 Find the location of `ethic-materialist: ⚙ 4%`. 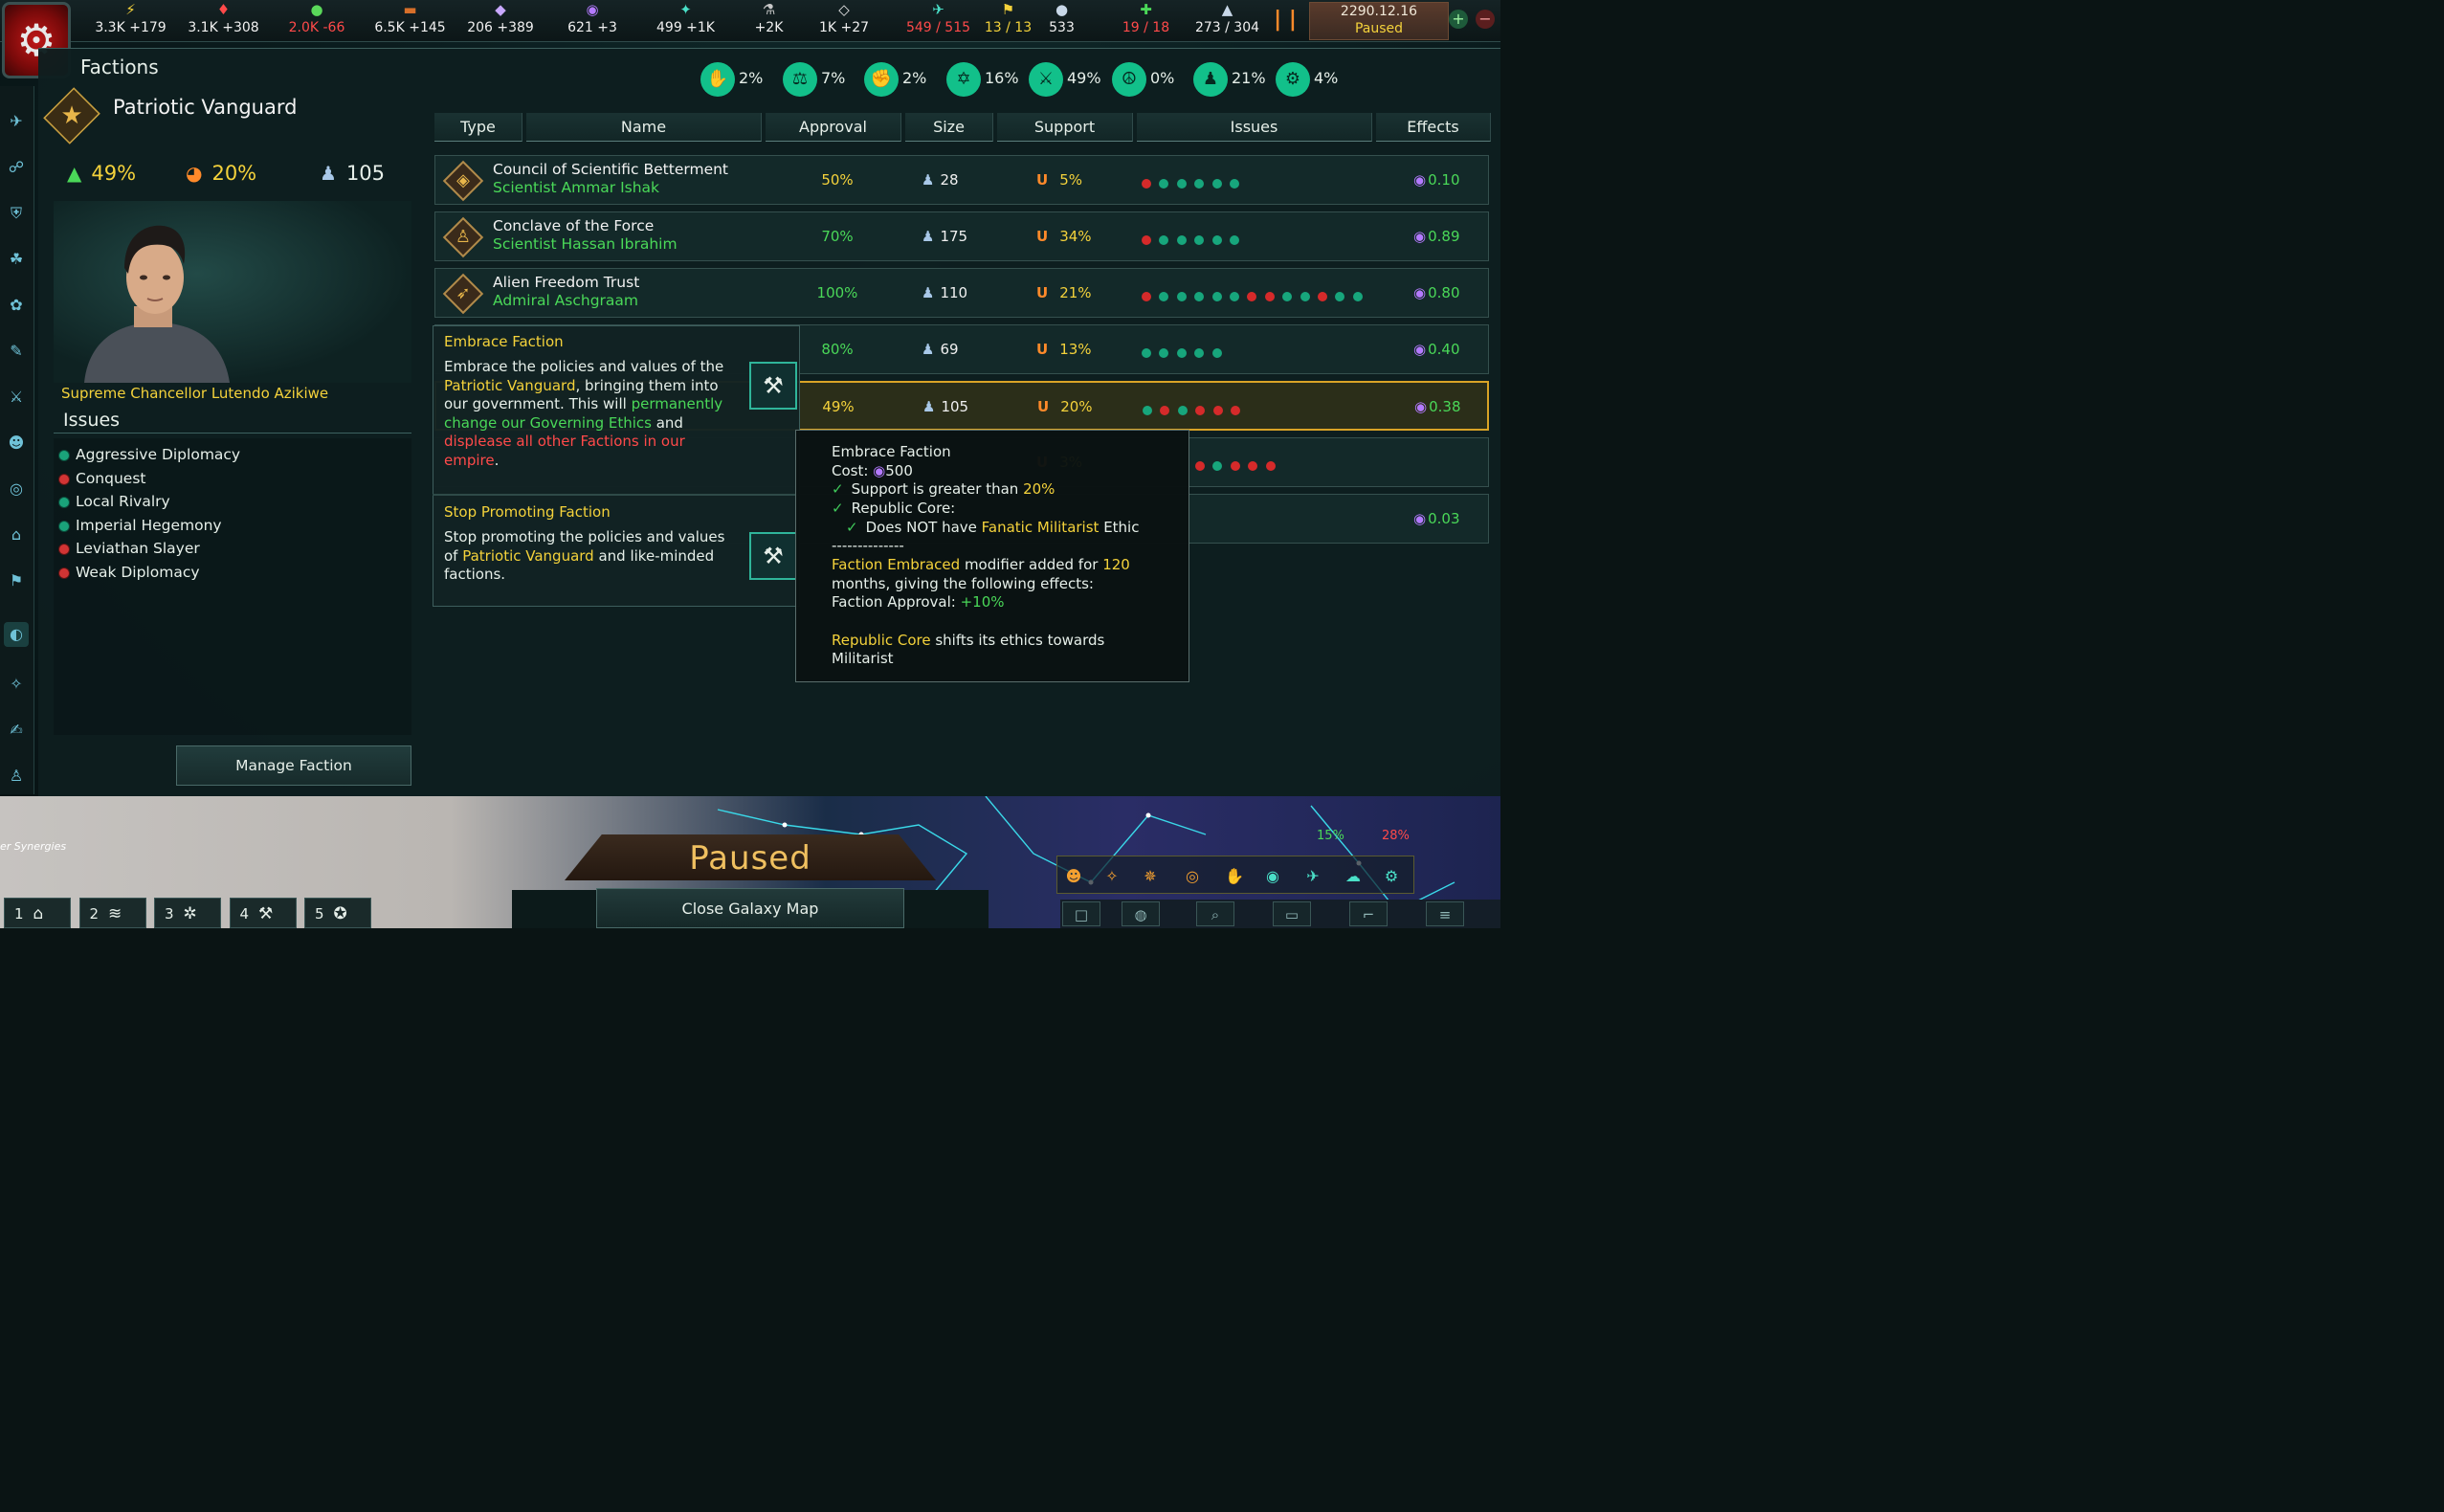

ethic-materialist: ⚙ 4% is located at coordinates (1307, 78).